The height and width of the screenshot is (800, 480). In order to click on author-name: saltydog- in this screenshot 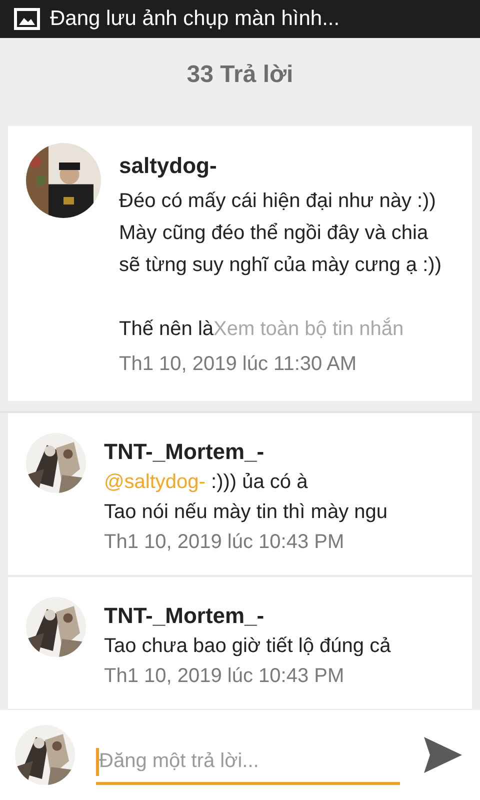, I will do `click(280, 166)`.